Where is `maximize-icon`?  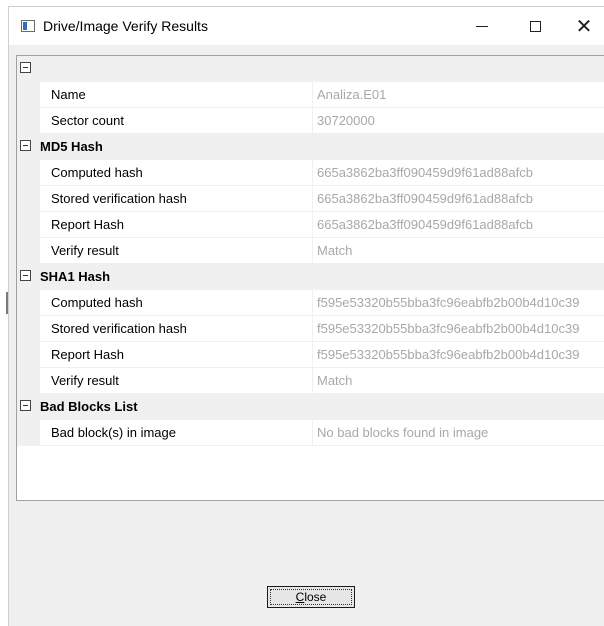 maximize-icon is located at coordinates (535, 26).